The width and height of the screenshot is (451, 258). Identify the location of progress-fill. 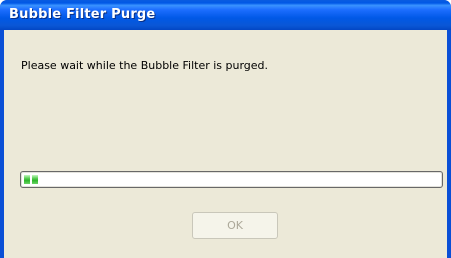
(31, 179).